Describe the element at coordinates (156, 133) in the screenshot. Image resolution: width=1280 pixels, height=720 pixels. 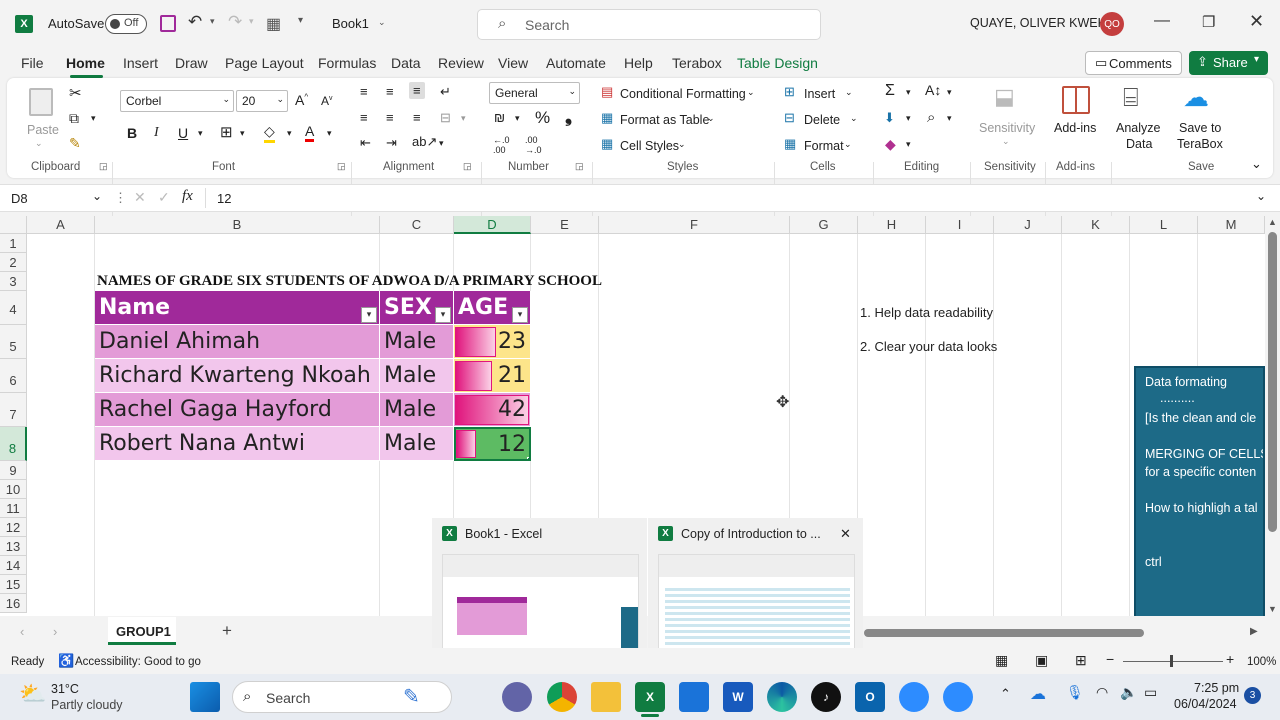
I see `italic-icon: I` at that location.